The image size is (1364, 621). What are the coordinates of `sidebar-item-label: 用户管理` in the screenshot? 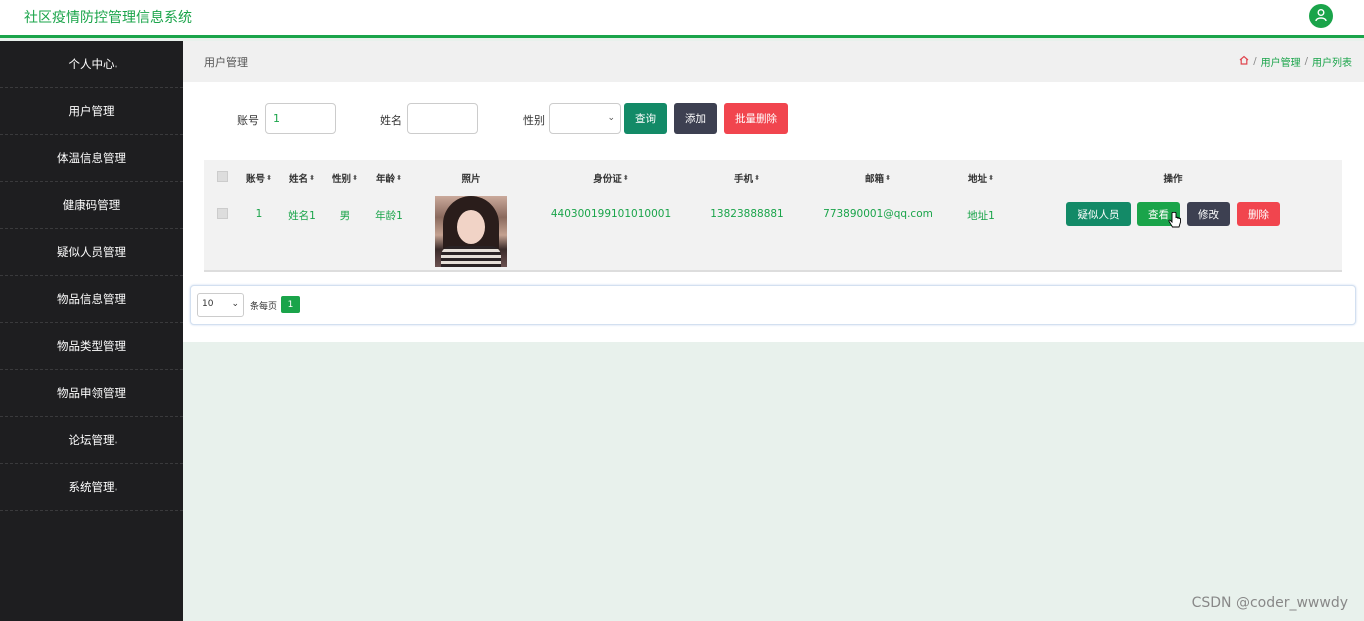 It's located at (91, 111).